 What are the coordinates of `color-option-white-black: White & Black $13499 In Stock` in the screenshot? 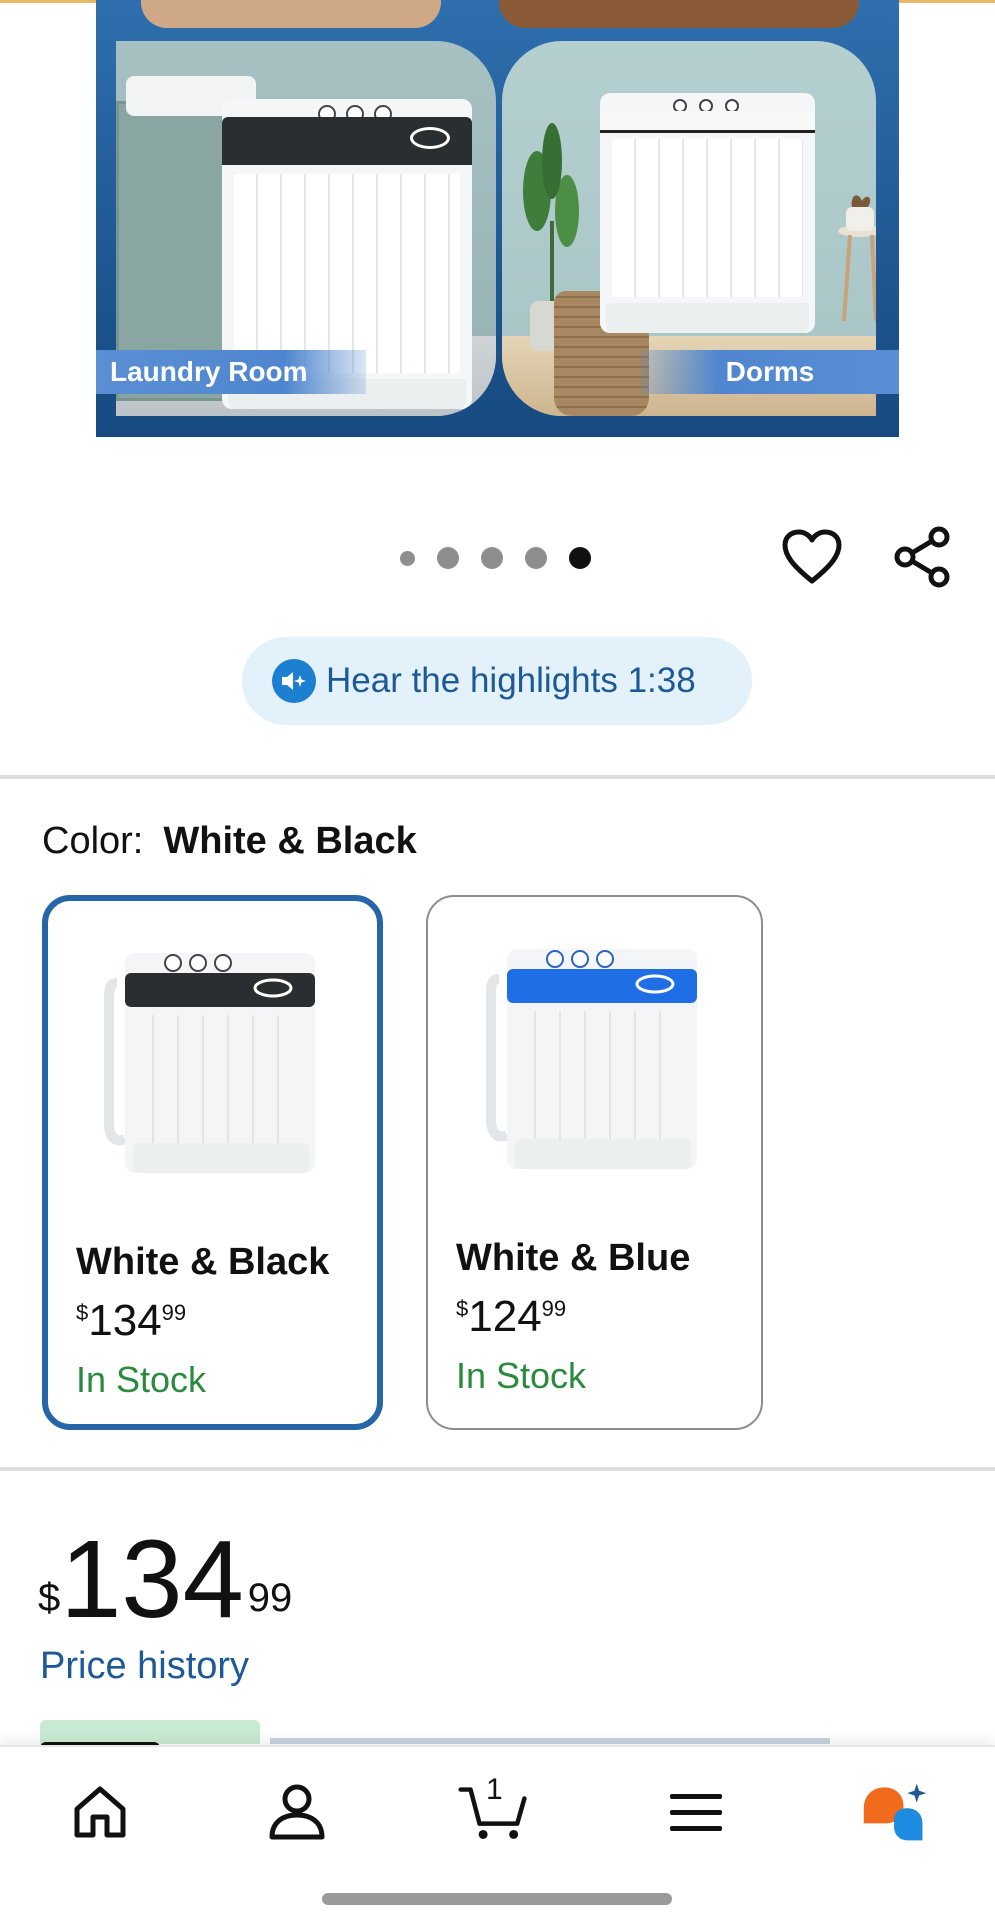 It's located at (212, 1162).